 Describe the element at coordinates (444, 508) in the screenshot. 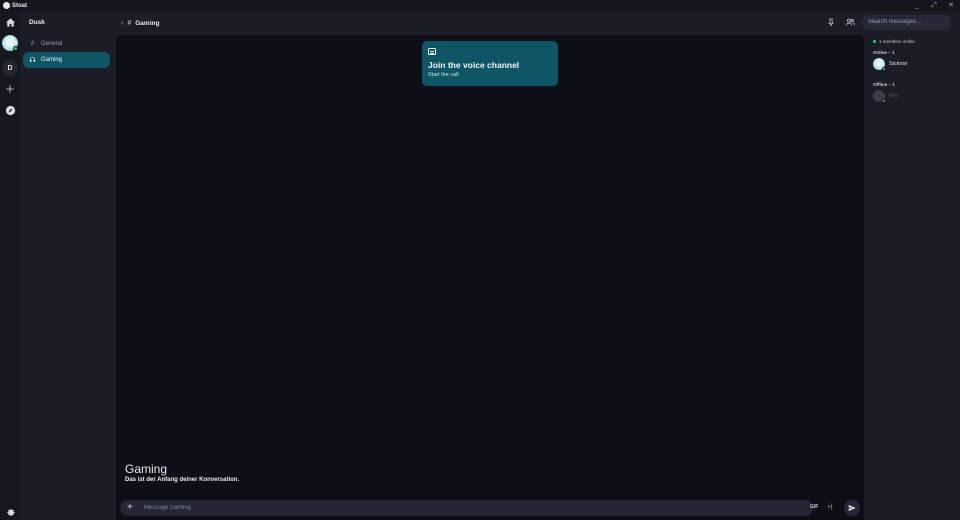

I see `message-input` at that location.